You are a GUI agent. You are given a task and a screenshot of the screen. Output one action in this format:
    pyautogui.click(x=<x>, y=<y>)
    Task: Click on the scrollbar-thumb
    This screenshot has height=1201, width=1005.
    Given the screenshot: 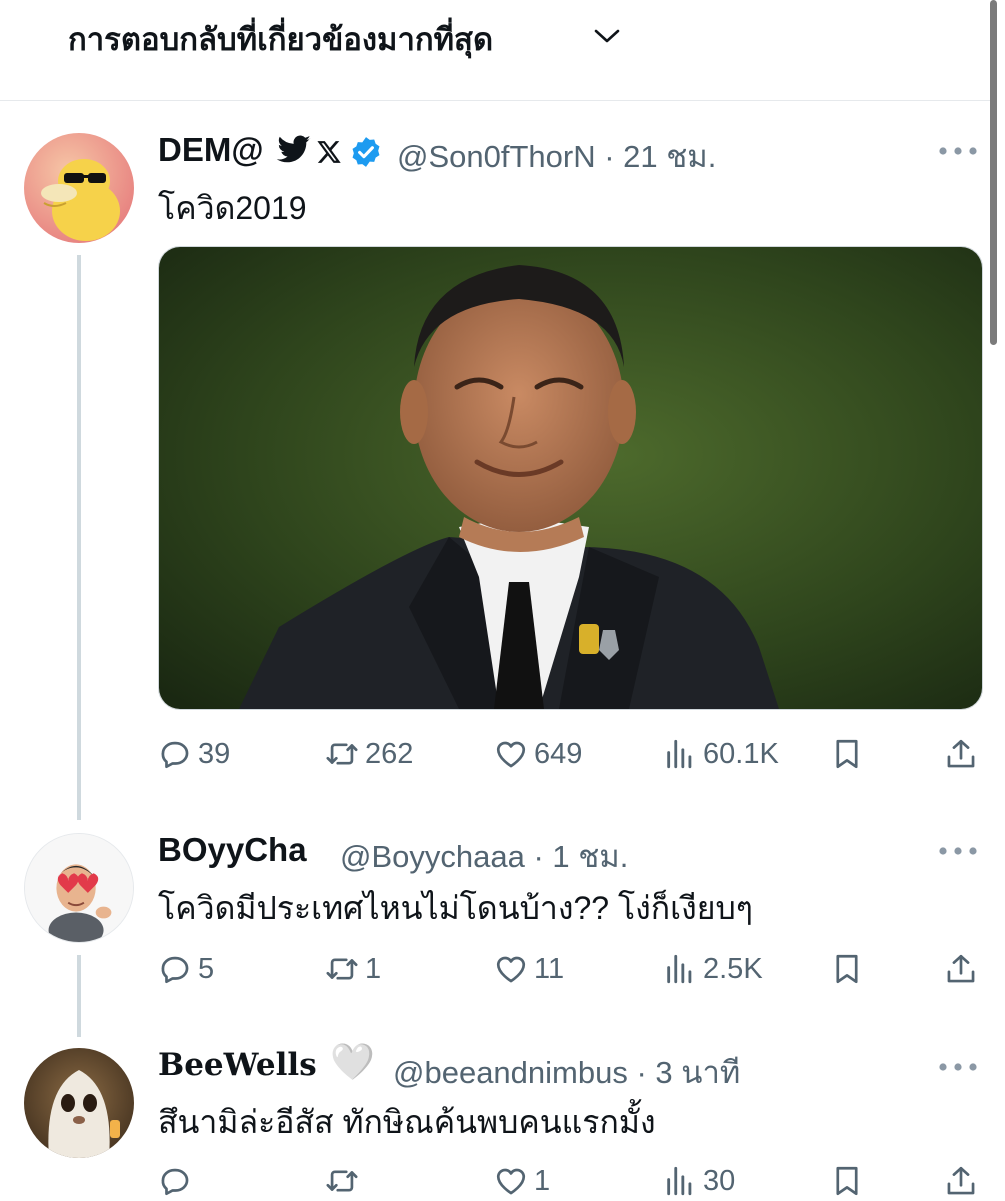 What is the action you would take?
    pyautogui.click(x=993, y=172)
    